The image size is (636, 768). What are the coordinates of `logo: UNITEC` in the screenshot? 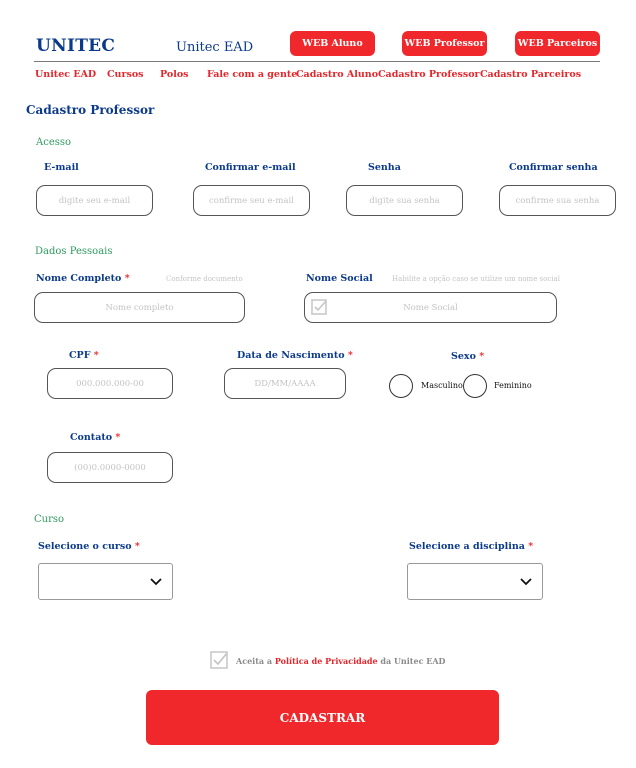 It's located at (76, 46).